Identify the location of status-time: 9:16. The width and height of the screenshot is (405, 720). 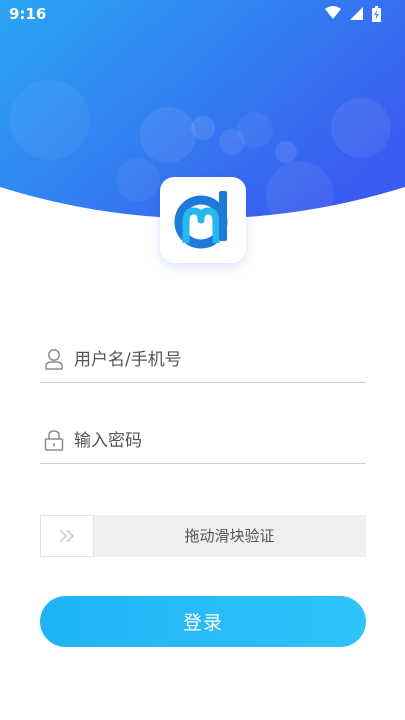
(28, 14).